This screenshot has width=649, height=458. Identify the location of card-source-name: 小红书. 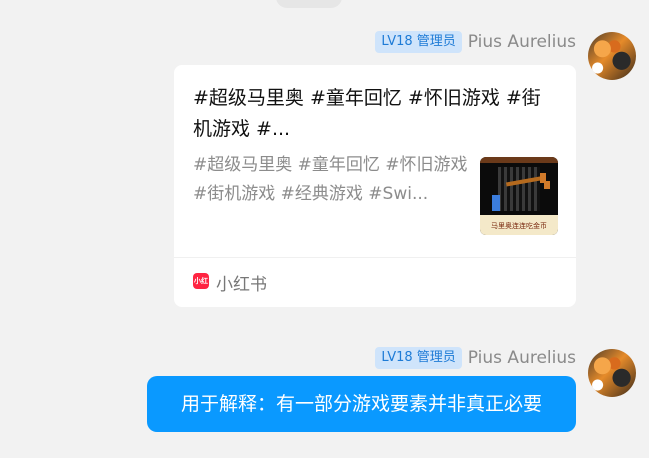
(241, 285).